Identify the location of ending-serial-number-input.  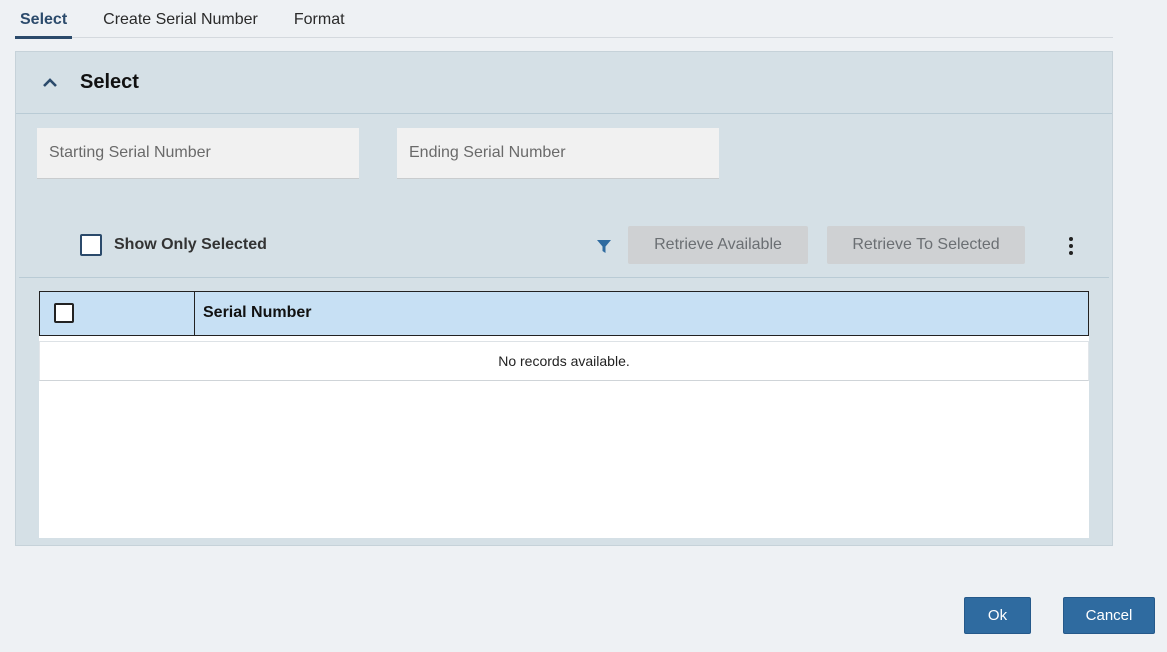
(558, 153).